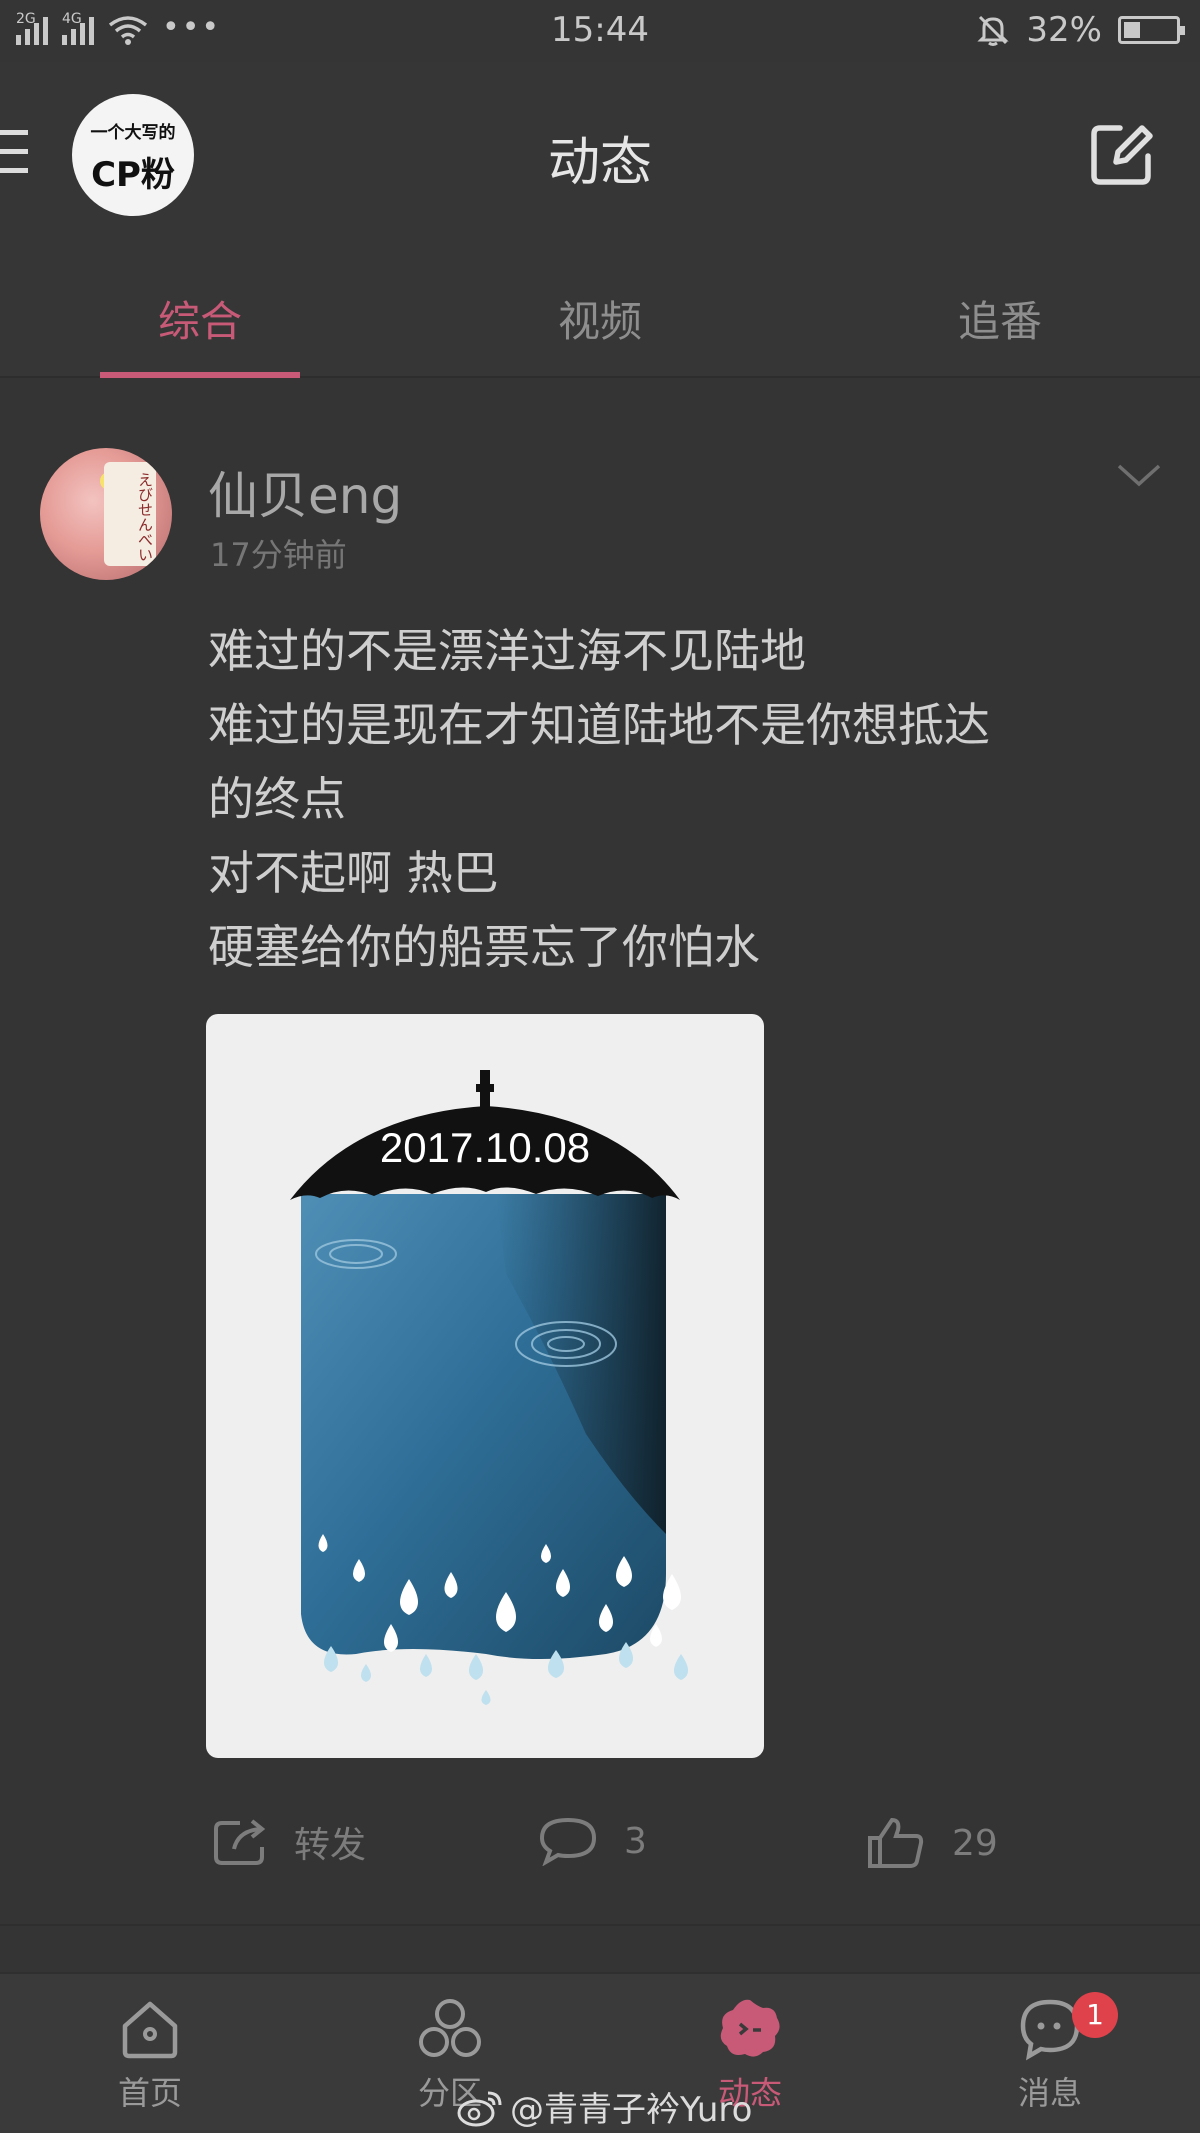  I want to click on chevron-down-icon, so click(1139, 476).